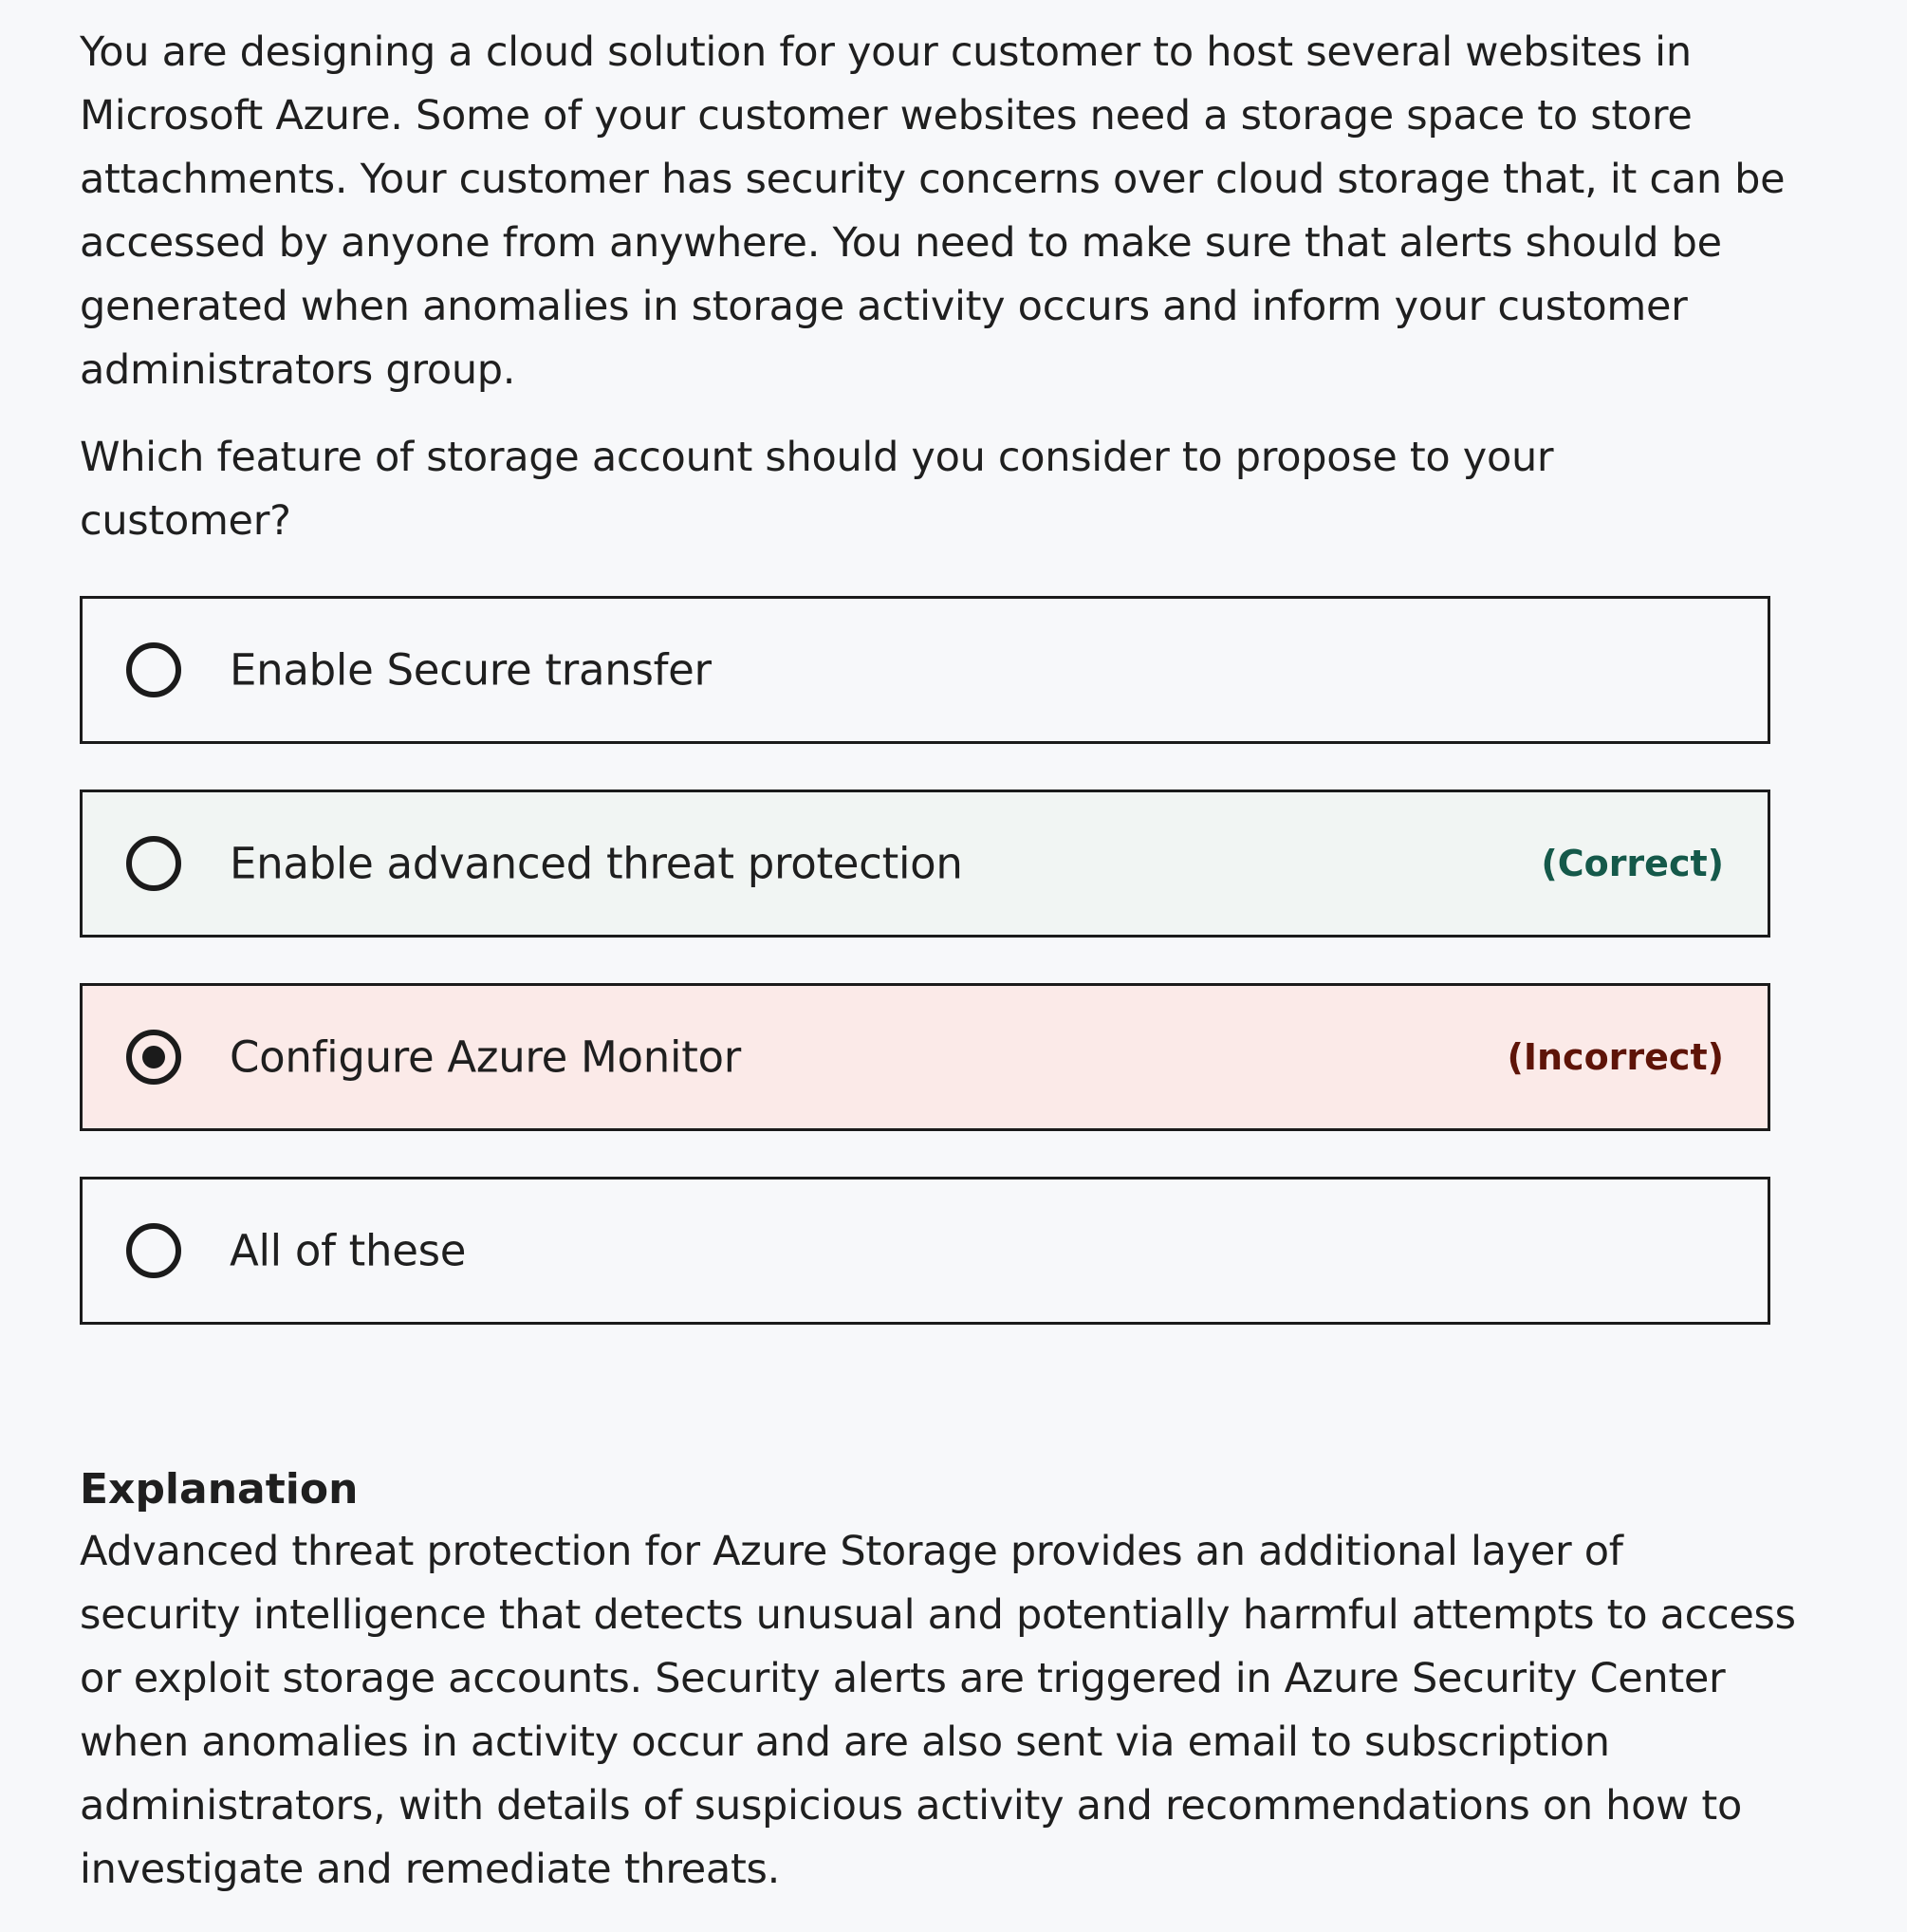 This screenshot has height=1932, width=1907. What do you see at coordinates (925, 1251) in the screenshot?
I see `option-all-of-these: All of these` at bounding box center [925, 1251].